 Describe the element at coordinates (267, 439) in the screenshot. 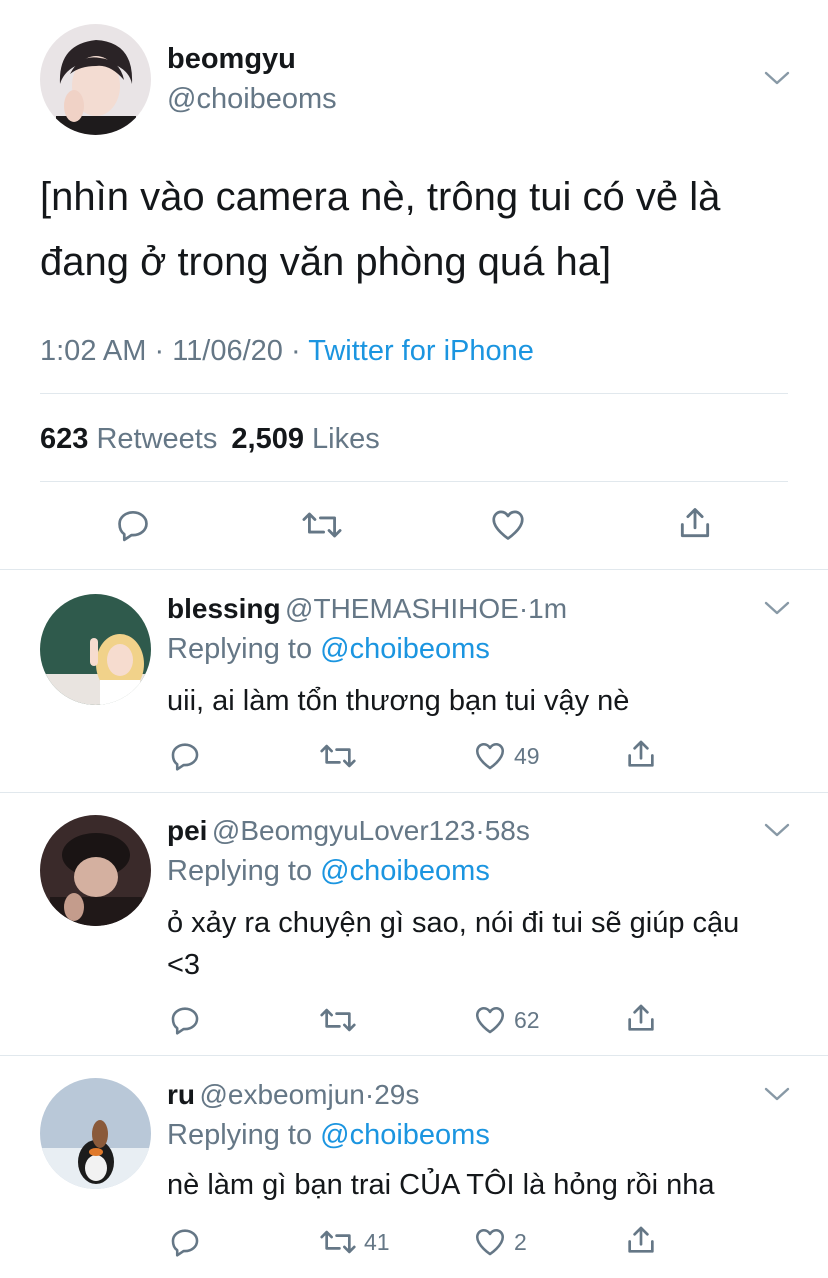

I see `likes-count: 2,509` at that location.